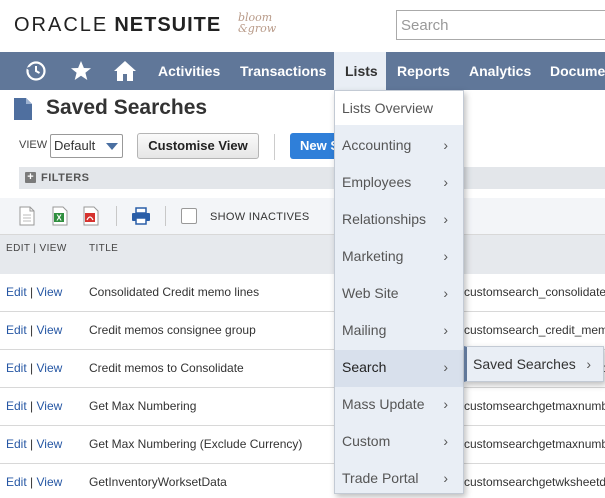 The image size is (605, 498). I want to click on menu-item-relationships: Relationships ›, so click(399, 220).